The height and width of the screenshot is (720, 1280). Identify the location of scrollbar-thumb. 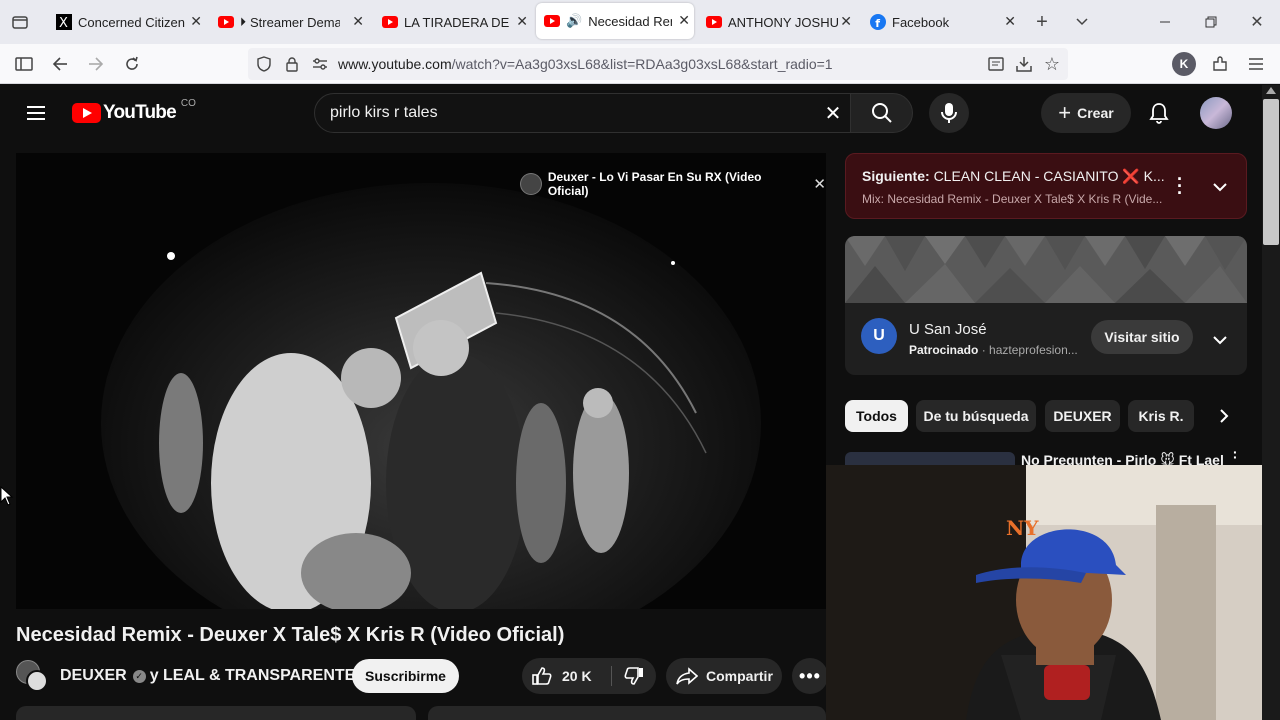
(1271, 172).